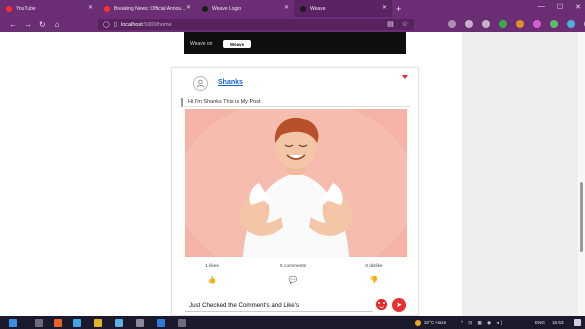 The image size is (585, 329). What do you see at coordinates (293, 266) in the screenshot?
I see `comments-count: 0 comments` at bounding box center [293, 266].